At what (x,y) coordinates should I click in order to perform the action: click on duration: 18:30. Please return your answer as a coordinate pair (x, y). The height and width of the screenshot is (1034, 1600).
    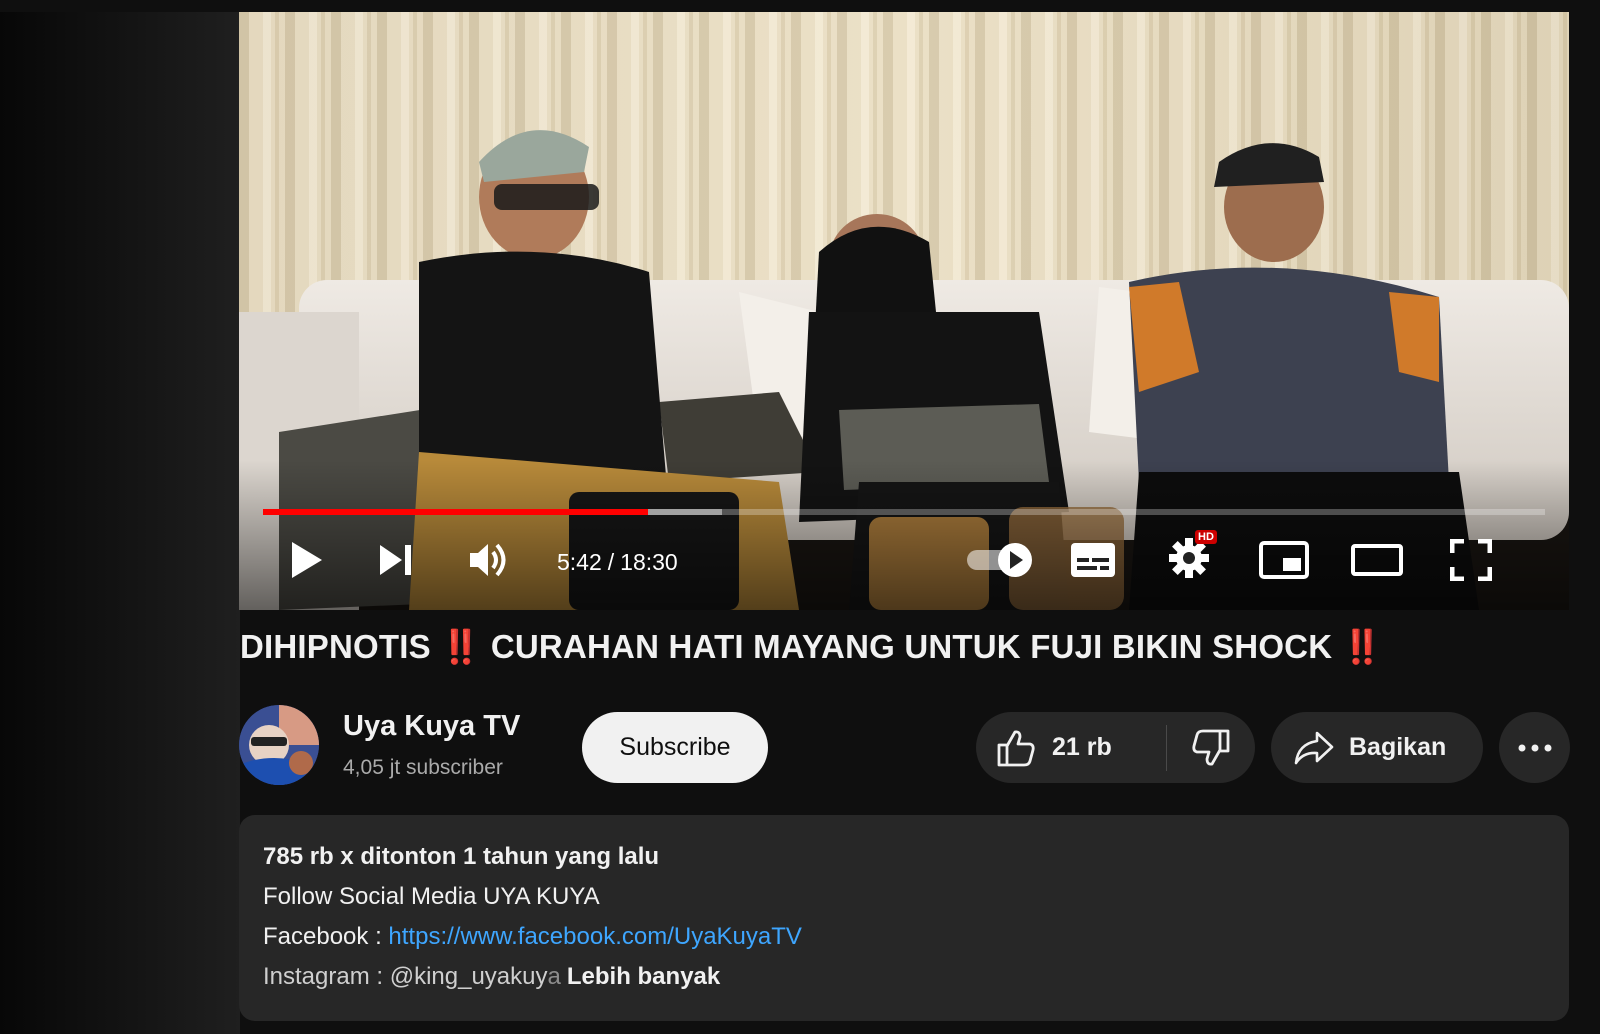
    Looking at the image, I should click on (649, 562).